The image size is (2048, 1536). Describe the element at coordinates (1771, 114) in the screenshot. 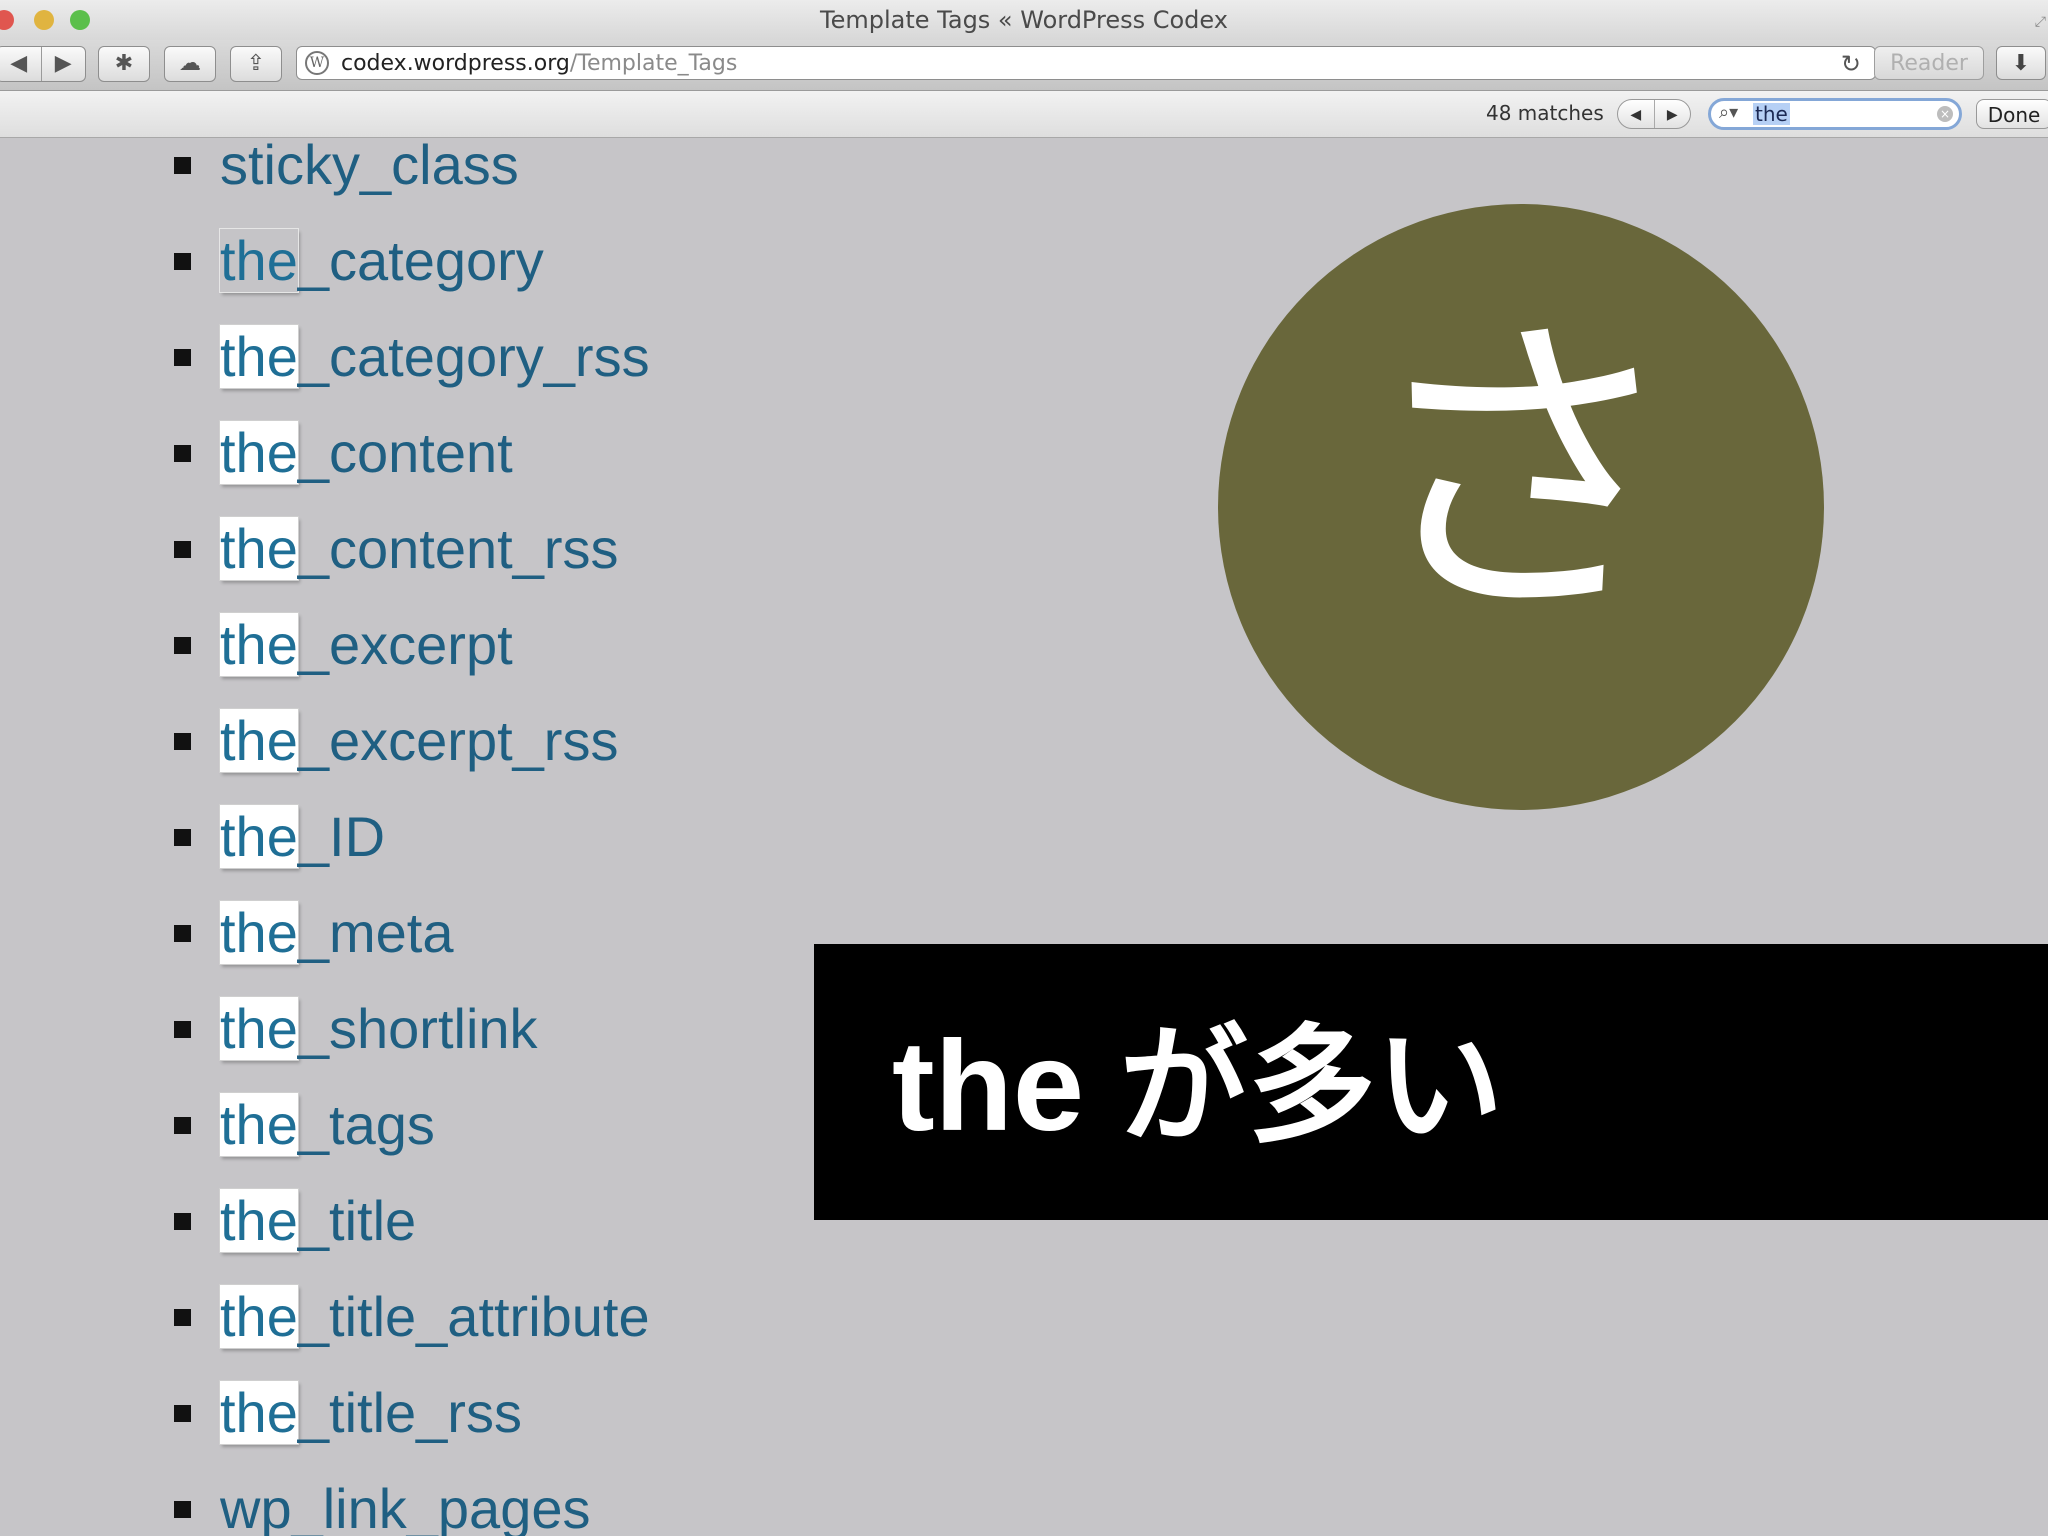

I see `find-query: the` at that location.